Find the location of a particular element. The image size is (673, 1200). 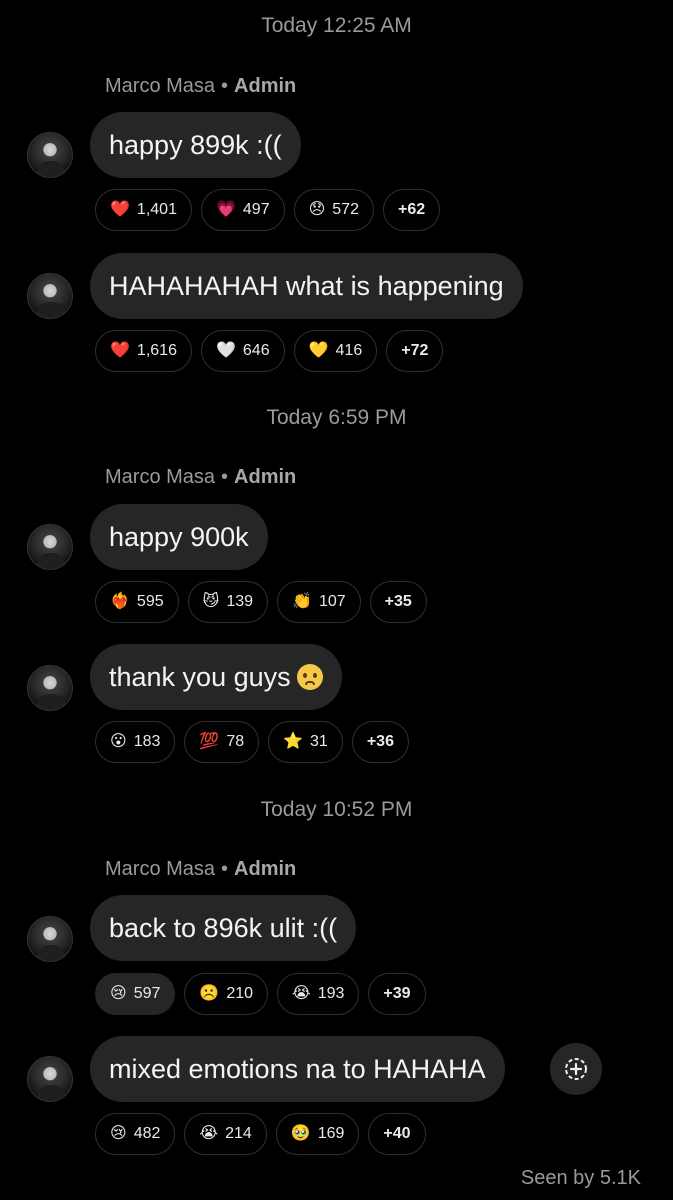

reaction-count: 193 is located at coordinates (331, 993).